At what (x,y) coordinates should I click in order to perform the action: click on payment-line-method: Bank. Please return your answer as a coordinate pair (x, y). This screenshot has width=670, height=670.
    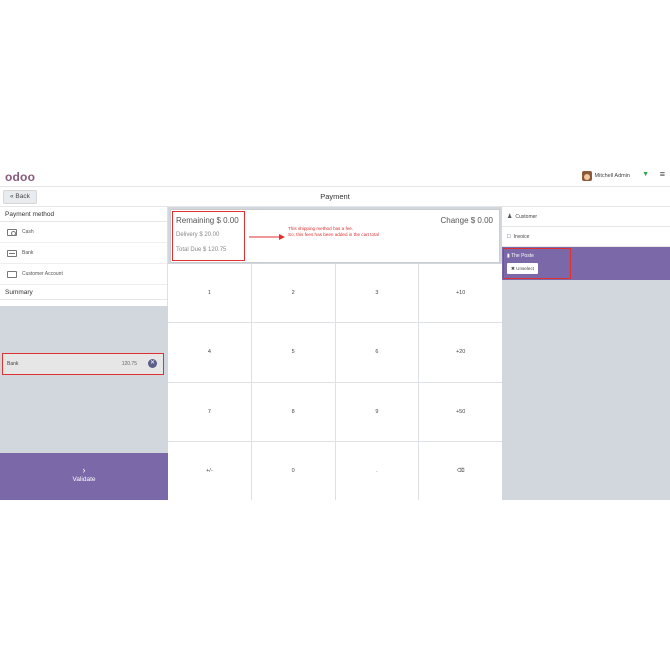
    Looking at the image, I should click on (13, 364).